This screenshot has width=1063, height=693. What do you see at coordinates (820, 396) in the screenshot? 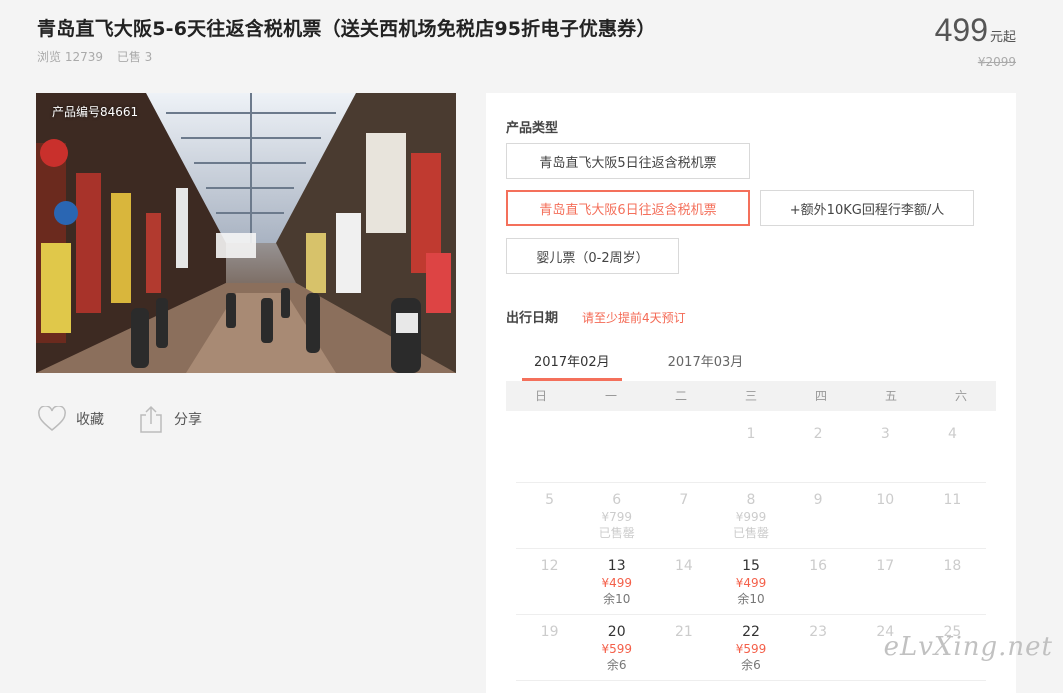
I see `weekday-label: 四` at bounding box center [820, 396].